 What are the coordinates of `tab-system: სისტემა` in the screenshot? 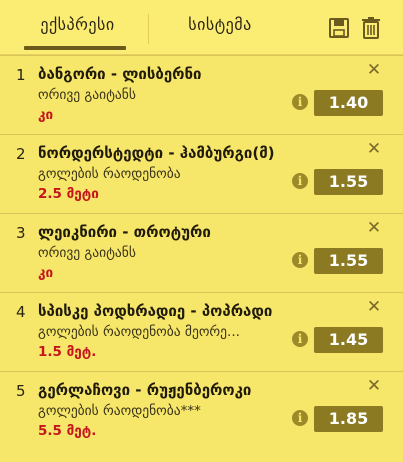 It's located at (220, 28).